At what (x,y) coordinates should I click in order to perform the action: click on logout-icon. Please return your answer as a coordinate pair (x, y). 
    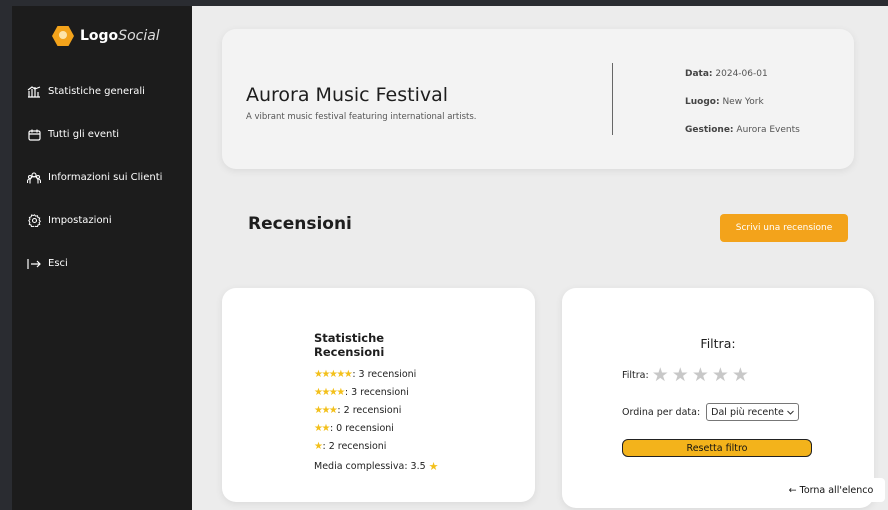
    Looking at the image, I should click on (34, 264).